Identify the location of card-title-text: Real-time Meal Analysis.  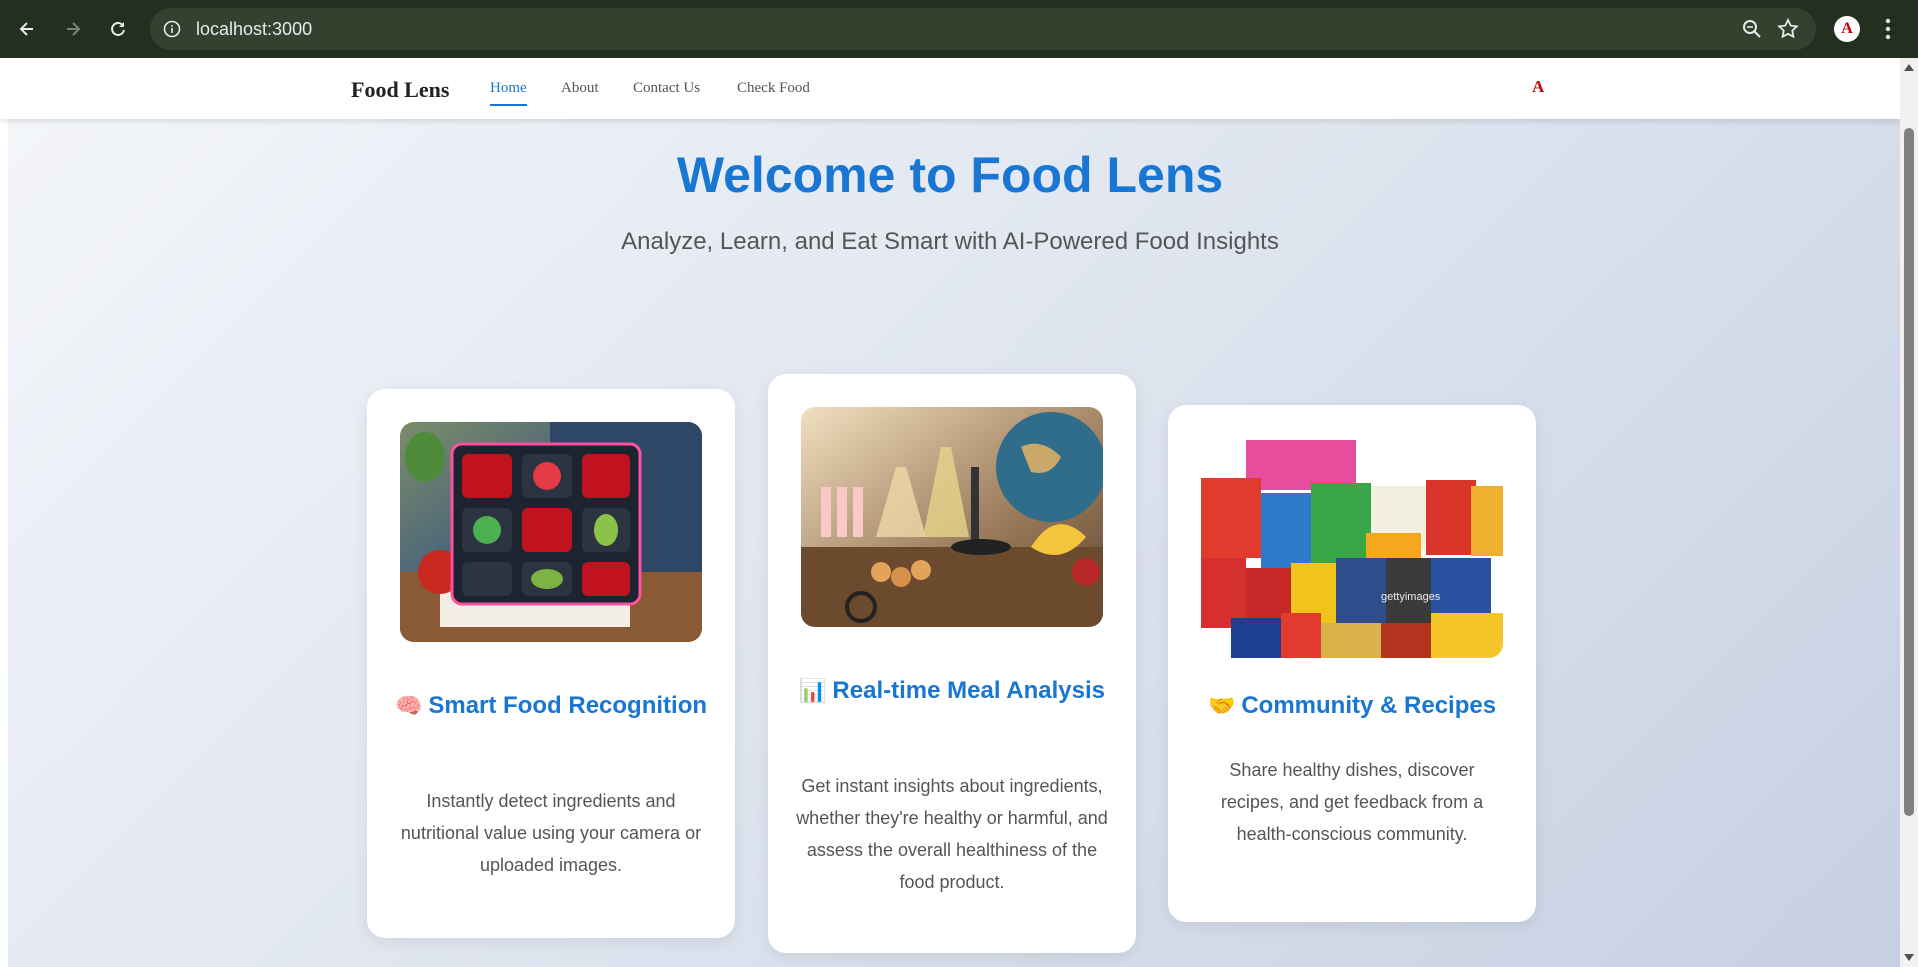
(968, 690).